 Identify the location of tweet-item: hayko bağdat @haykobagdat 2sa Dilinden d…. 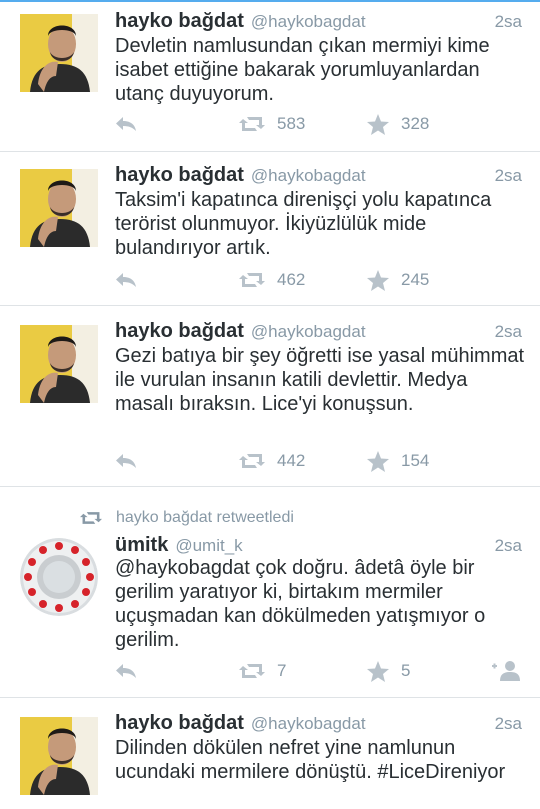
(270, 754).